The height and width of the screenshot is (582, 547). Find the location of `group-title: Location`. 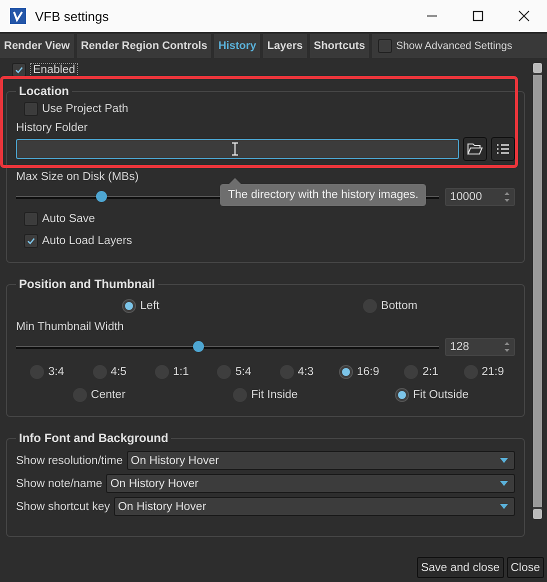

group-title: Location is located at coordinates (44, 91).